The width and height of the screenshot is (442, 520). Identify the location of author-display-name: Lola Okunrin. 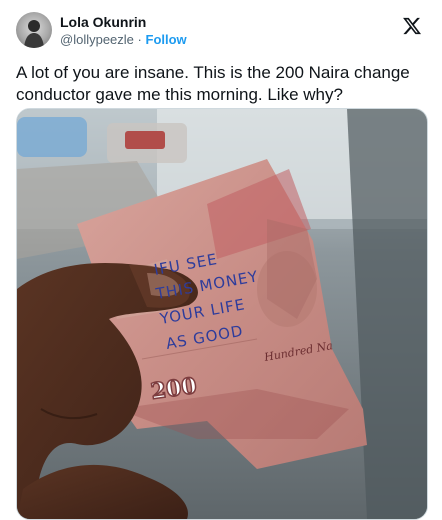
(123, 22).